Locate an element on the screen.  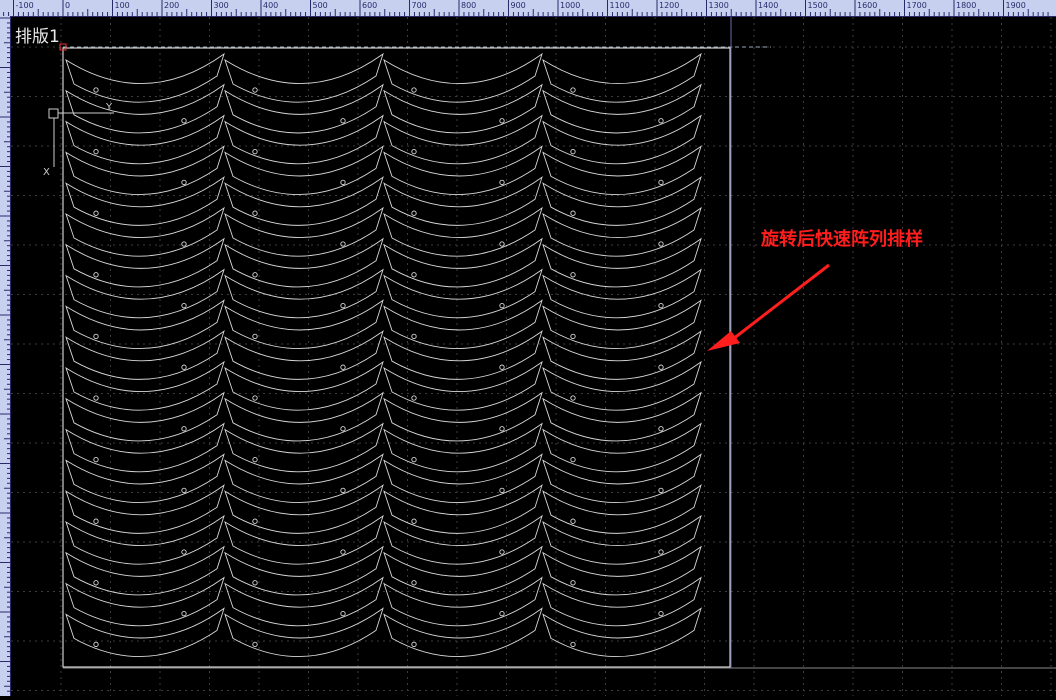
ruler-label: 1900 is located at coordinates (1016, 5).